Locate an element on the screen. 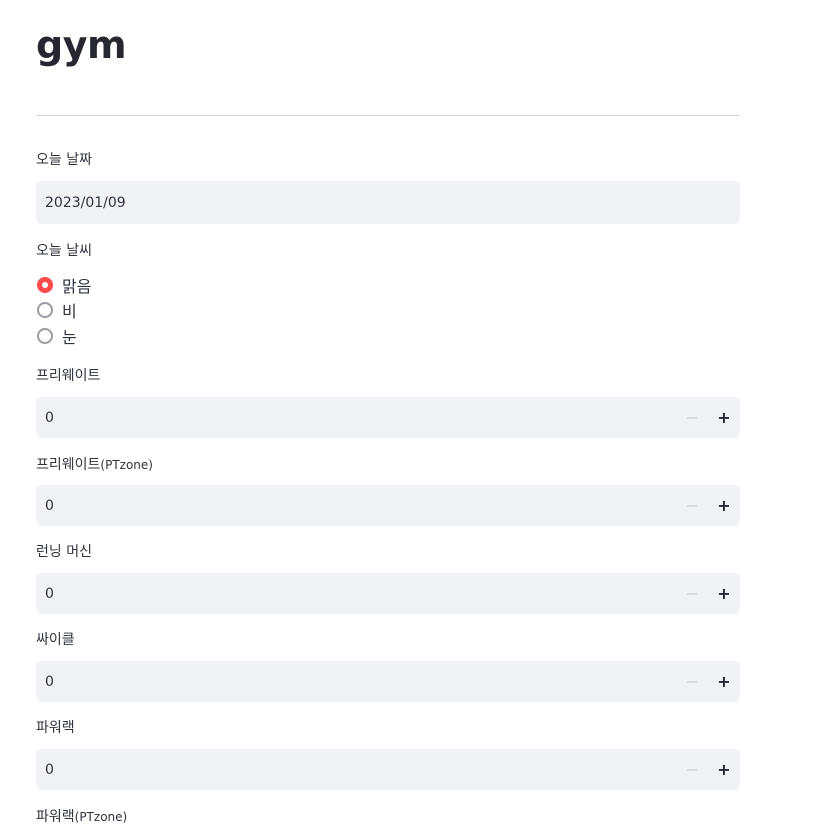 The height and width of the screenshot is (832, 822). weather-radio-group: 맑음 비 눈 is located at coordinates (63, 310).